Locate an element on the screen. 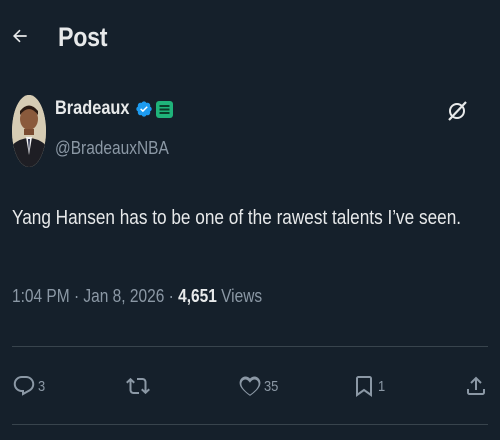 Image resolution: width=500 pixels, height=440 pixels. retweet-icon is located at coordinates (138, 386).